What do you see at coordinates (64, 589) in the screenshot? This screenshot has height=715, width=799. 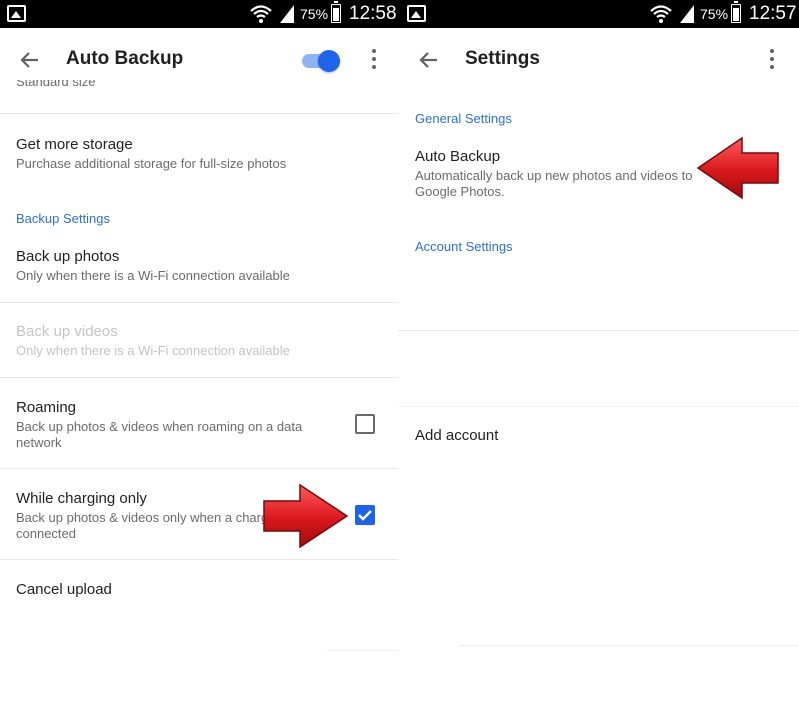 I see `item-title: Cancel upload` at bounding box center [64, 589].